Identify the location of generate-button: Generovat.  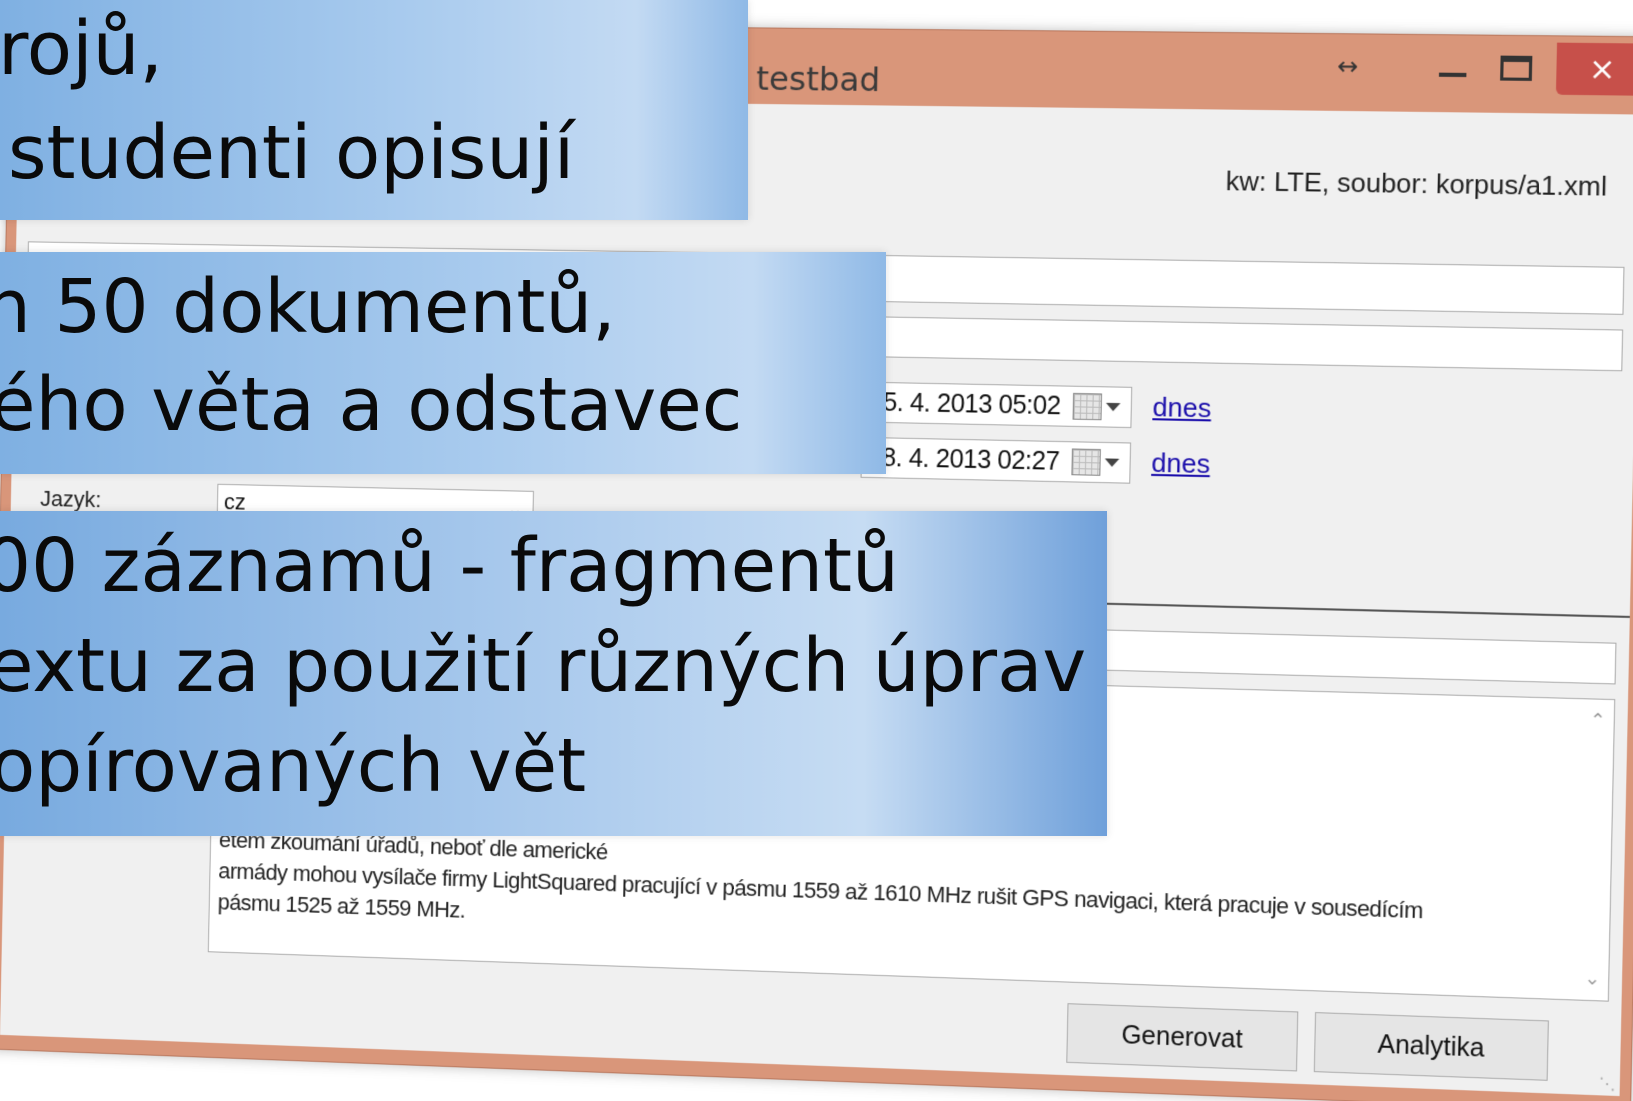
(1182, 1037).